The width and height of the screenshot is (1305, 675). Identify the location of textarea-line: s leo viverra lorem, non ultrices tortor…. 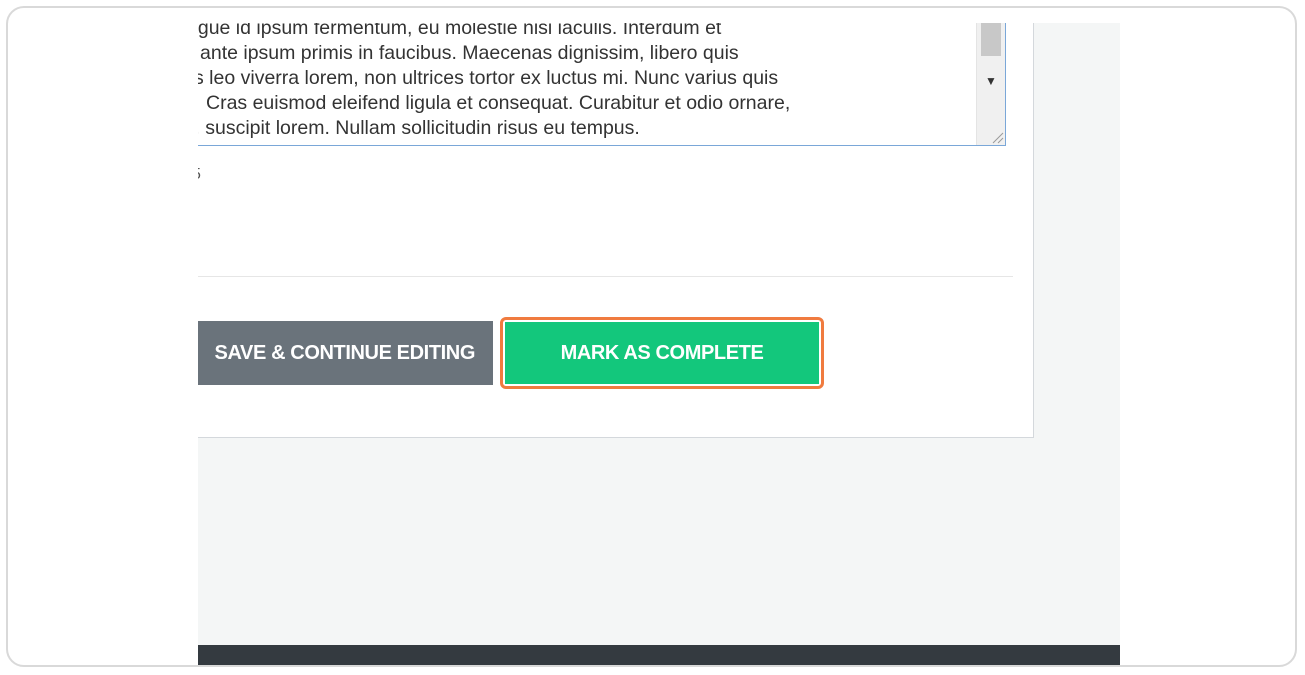
(488, 78).